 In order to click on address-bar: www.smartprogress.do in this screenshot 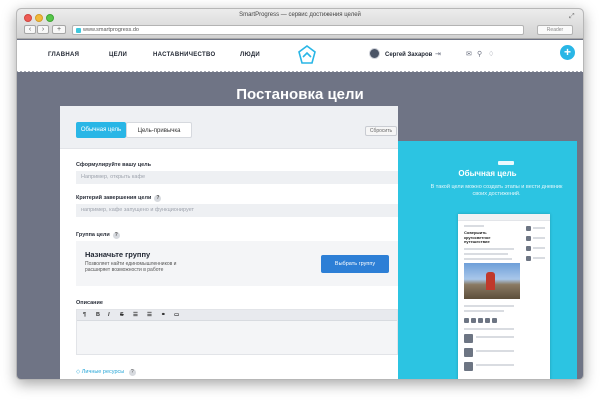, I will do `click(298, 30)`.